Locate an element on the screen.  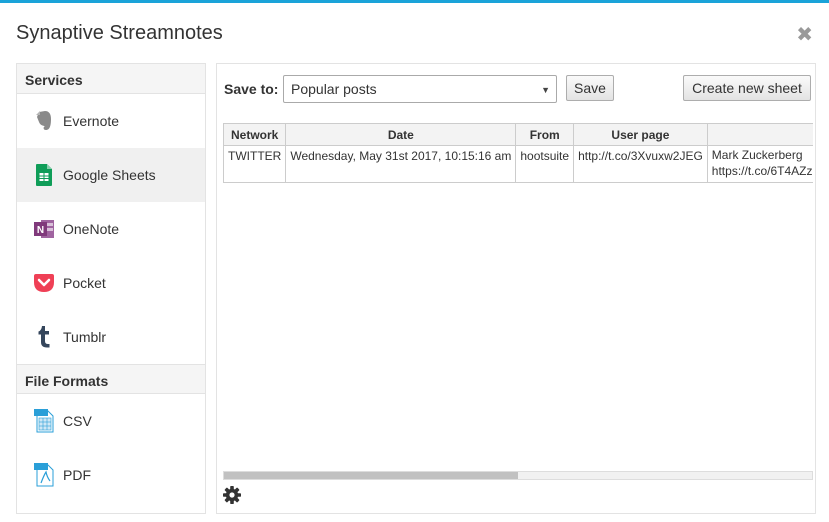
sidebar-item-label: PDF is located at coordinates (77, 475).